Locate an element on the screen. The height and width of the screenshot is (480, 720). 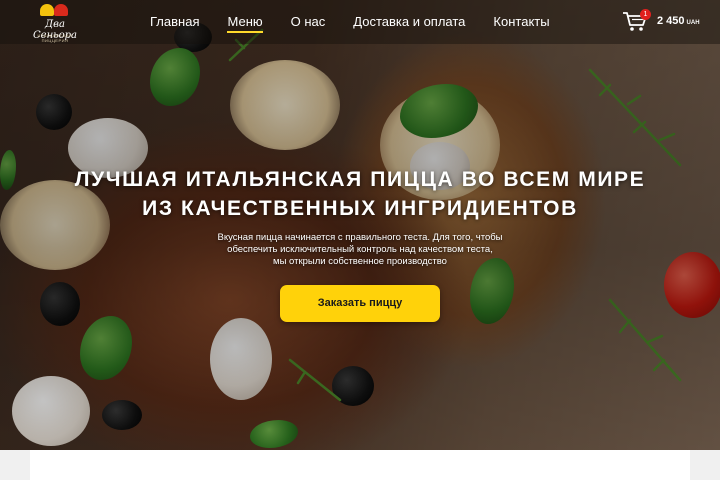
nav-item-menu: Меню is located at coordinates (245, 22).